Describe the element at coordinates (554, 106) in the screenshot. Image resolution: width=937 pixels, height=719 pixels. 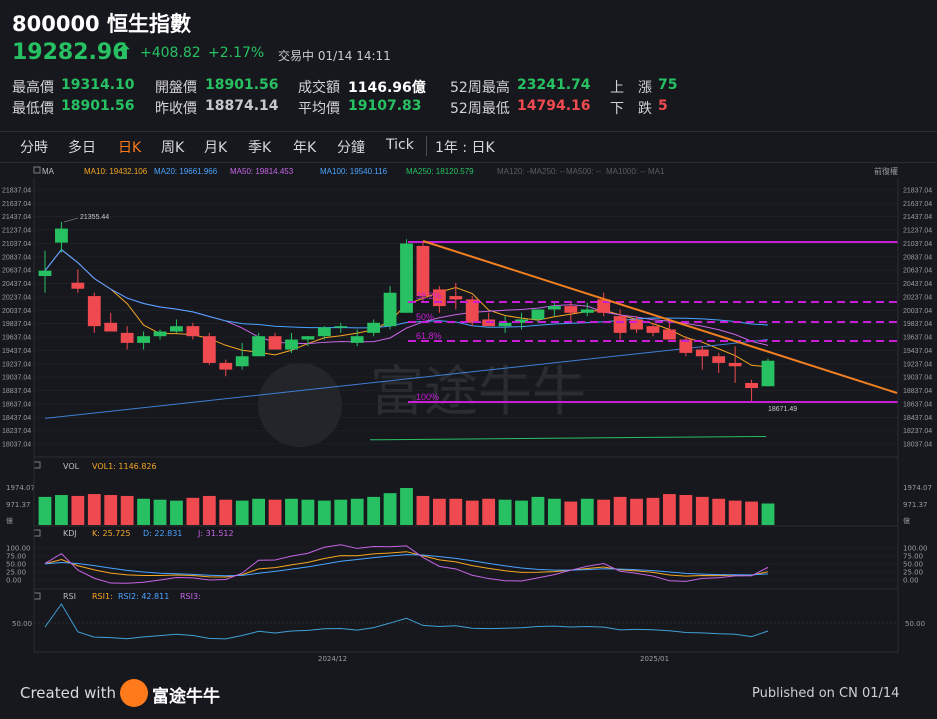
I see `w52-low-value: 14794.16` at that location.